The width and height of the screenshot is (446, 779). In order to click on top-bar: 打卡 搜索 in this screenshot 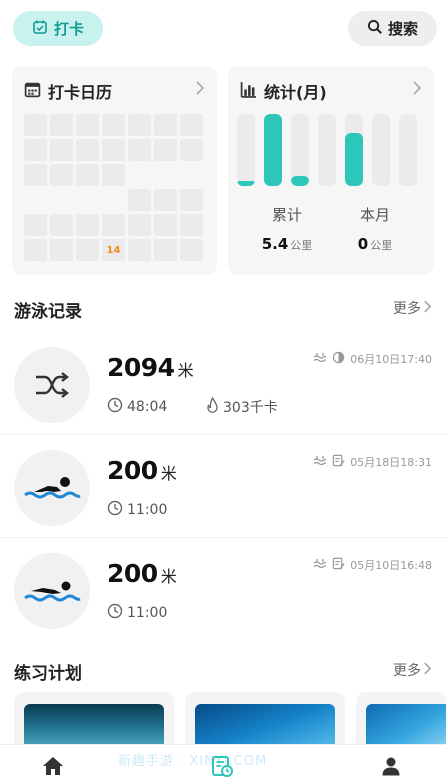, I will do `click(223, 30)`.